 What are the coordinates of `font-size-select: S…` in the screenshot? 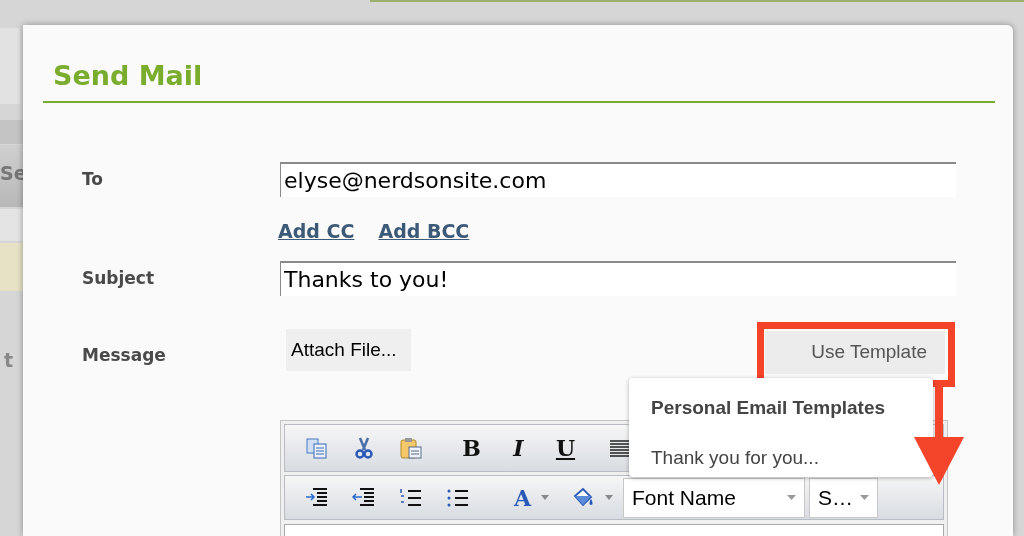 It's located at (843, 497).